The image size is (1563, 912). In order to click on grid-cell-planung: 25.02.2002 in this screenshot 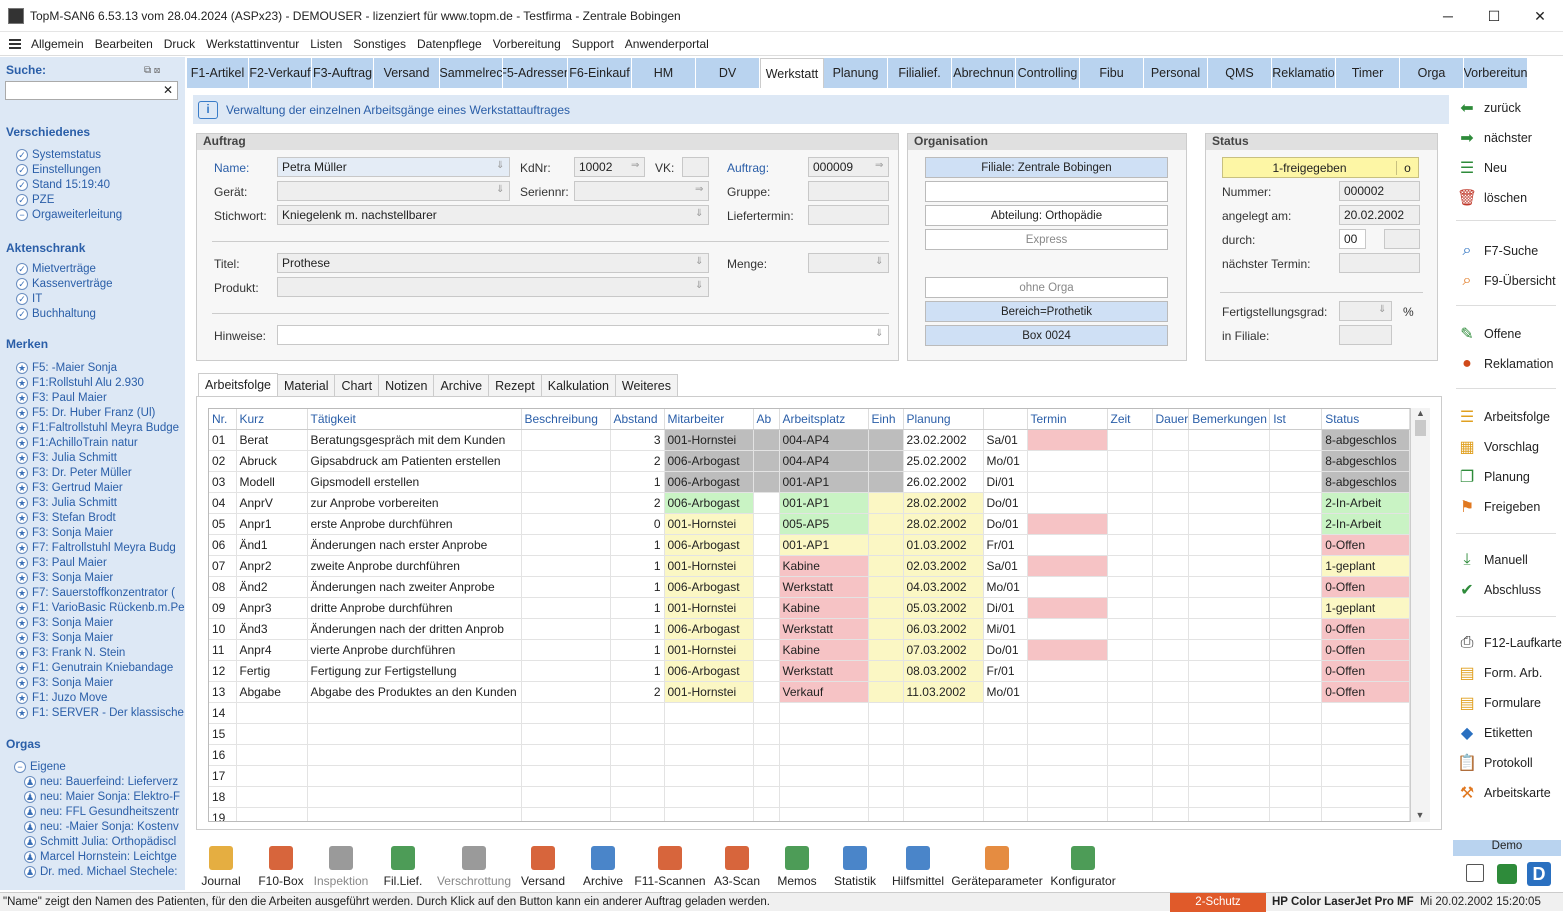, I will do `click(943, 461)`.